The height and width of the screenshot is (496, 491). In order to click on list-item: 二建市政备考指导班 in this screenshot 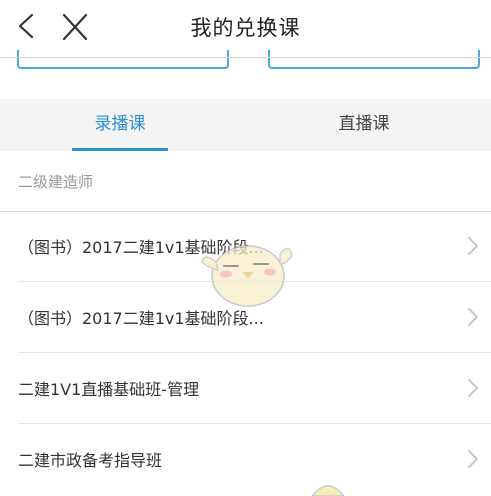, I will do `click(245, 460)`.